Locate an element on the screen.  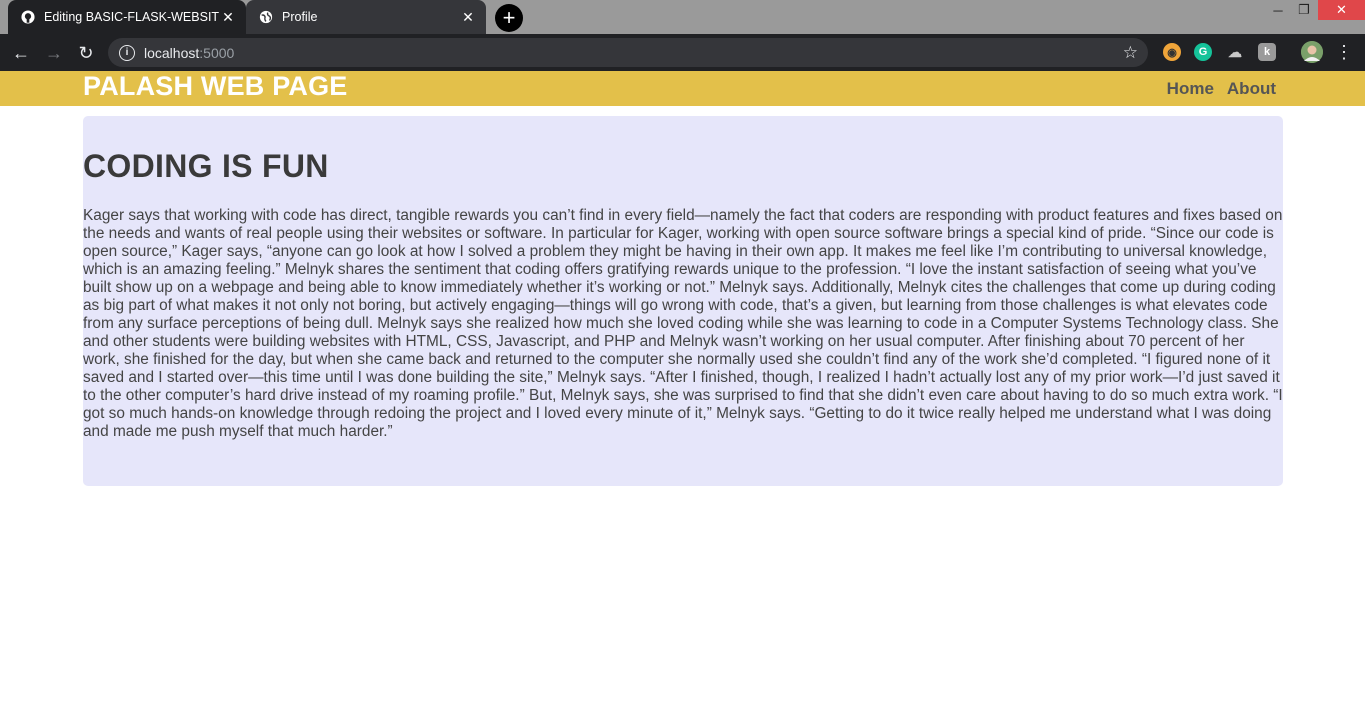
window-close-icon: ✕ is located at coordinates (1341, 10).